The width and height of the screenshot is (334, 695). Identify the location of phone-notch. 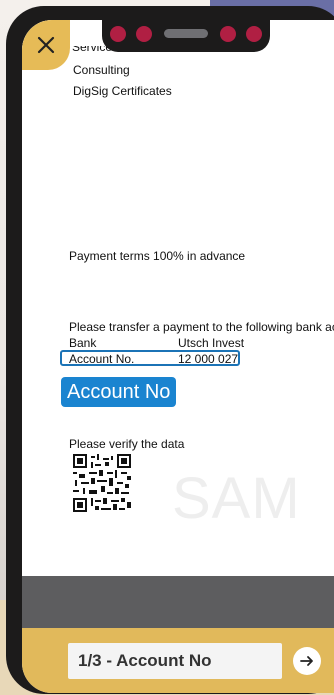
(186, 36).